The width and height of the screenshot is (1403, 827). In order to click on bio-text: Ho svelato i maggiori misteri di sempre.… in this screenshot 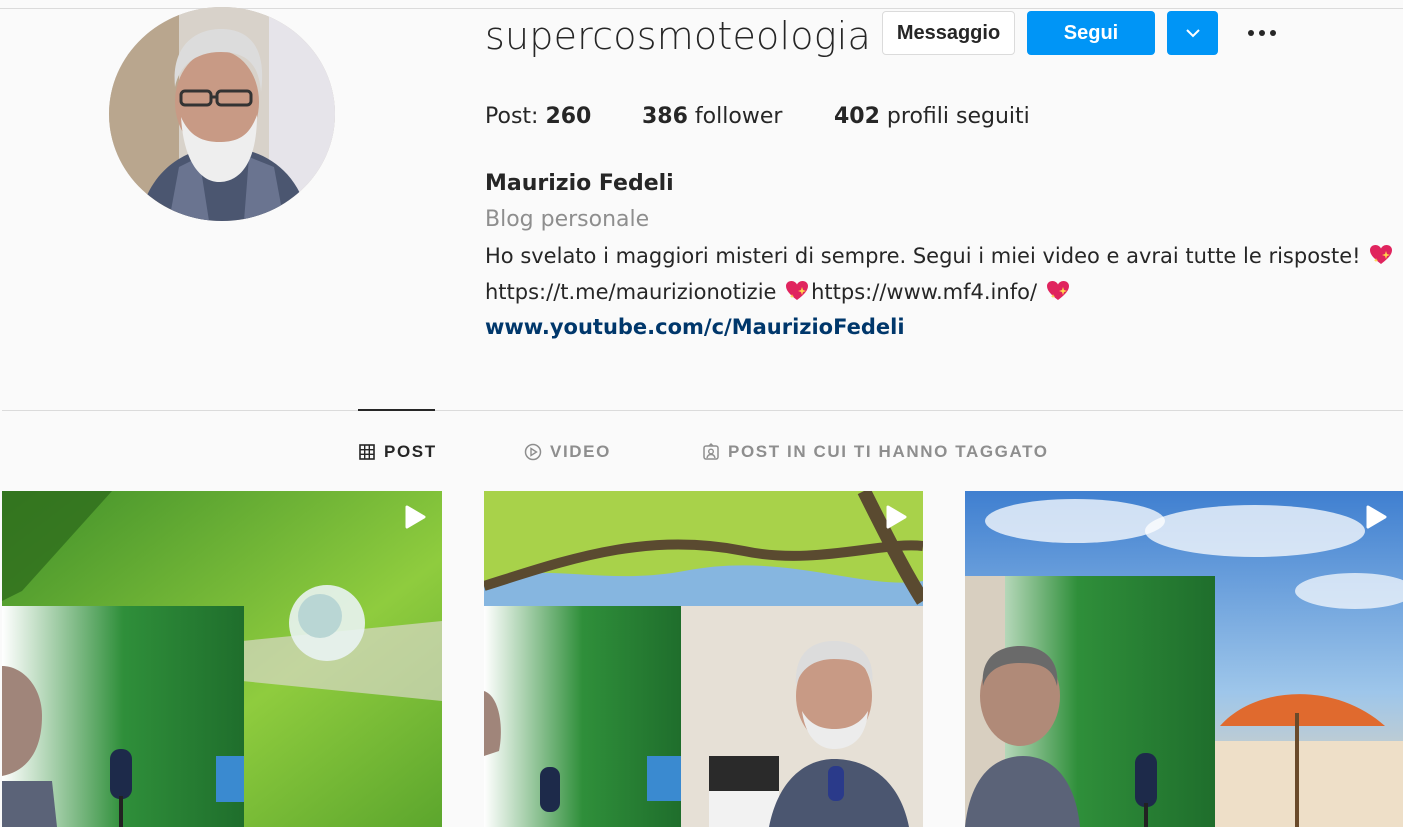, I will do `click(926, 256)`.